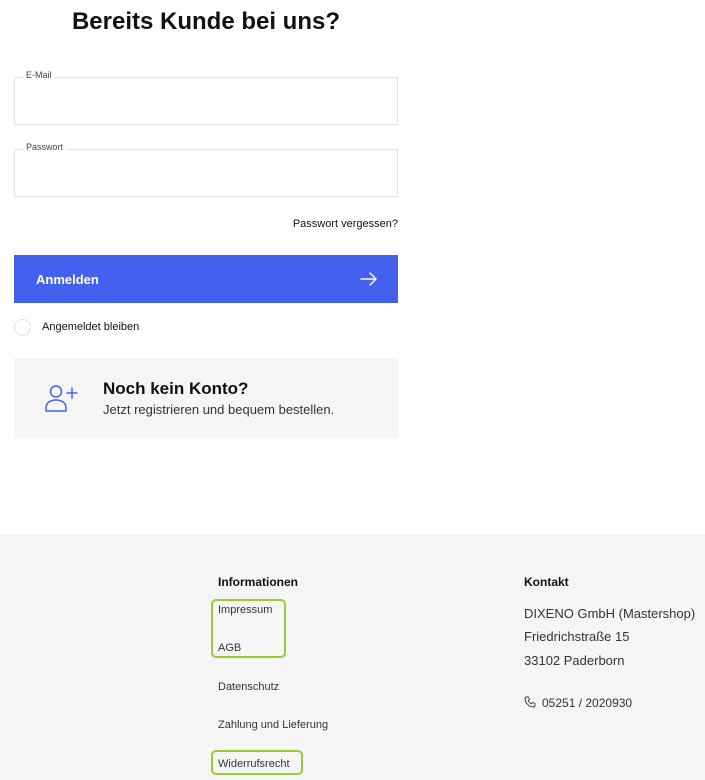 The image size is (705, 780). Describe the element at coordinates (368, 279) in the screenshot. I see `arrow-right-icon` at that location.